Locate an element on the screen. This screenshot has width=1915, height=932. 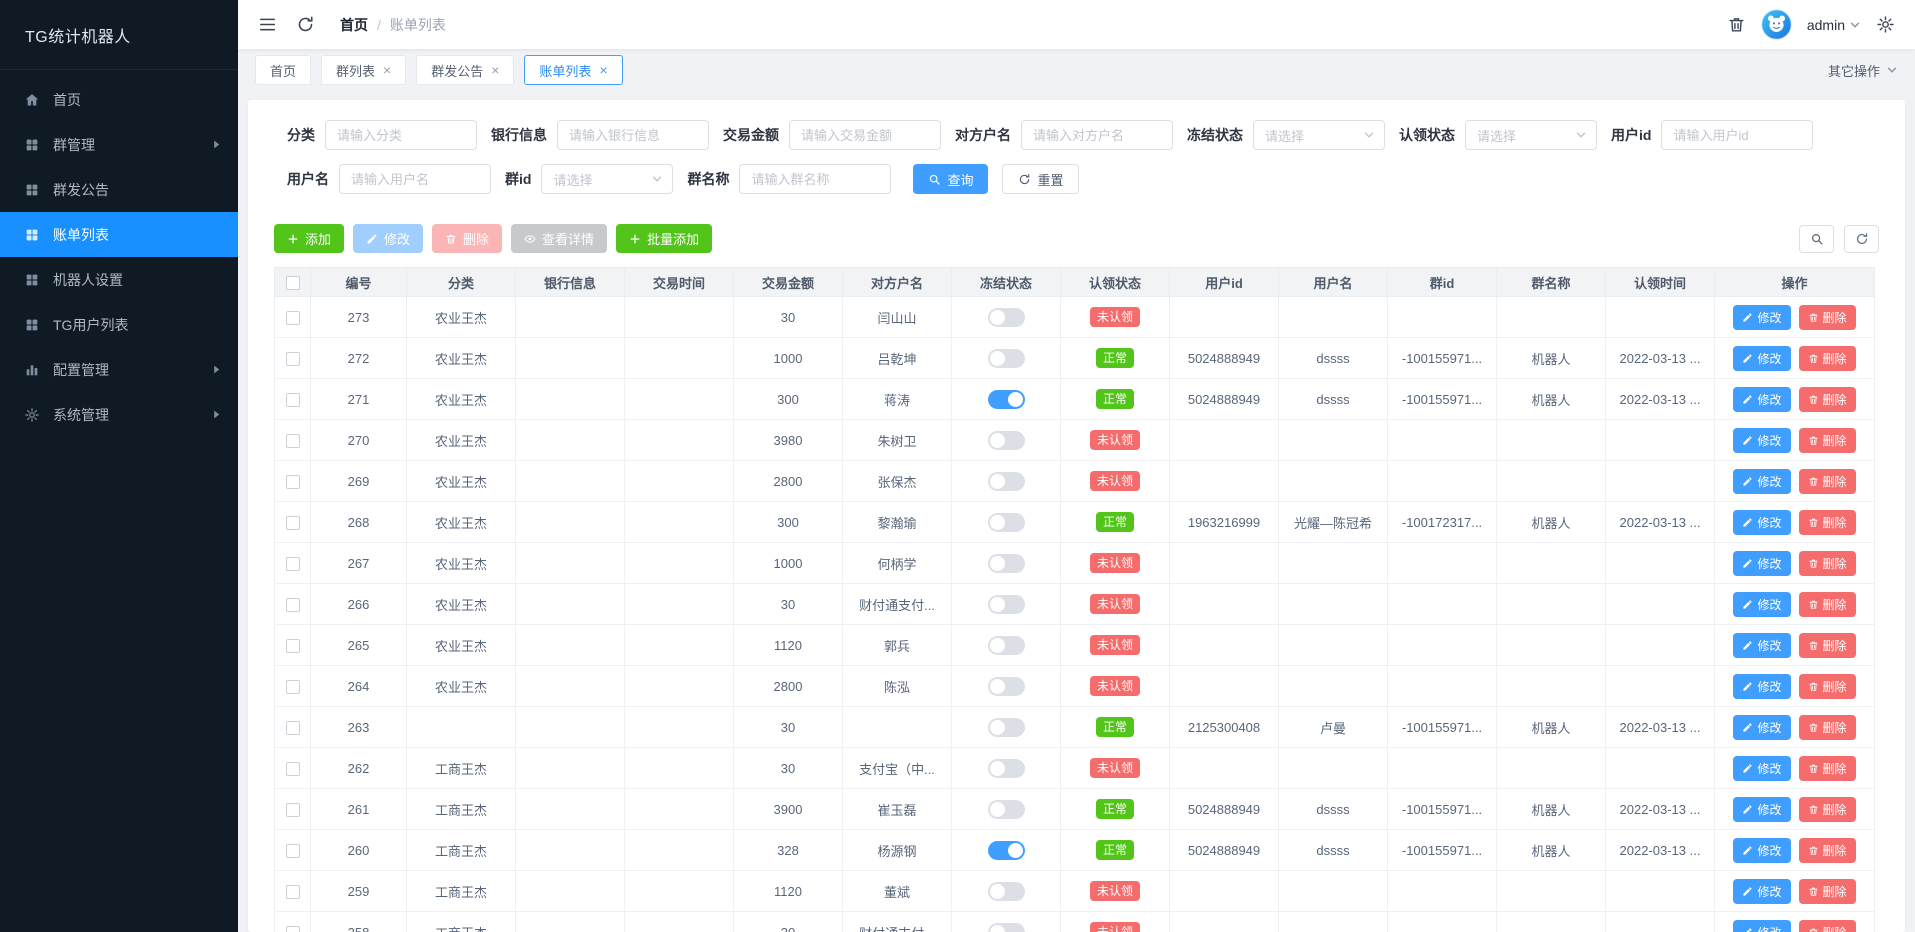
filter-counterparty-input is located at coordinates (1097, 135).